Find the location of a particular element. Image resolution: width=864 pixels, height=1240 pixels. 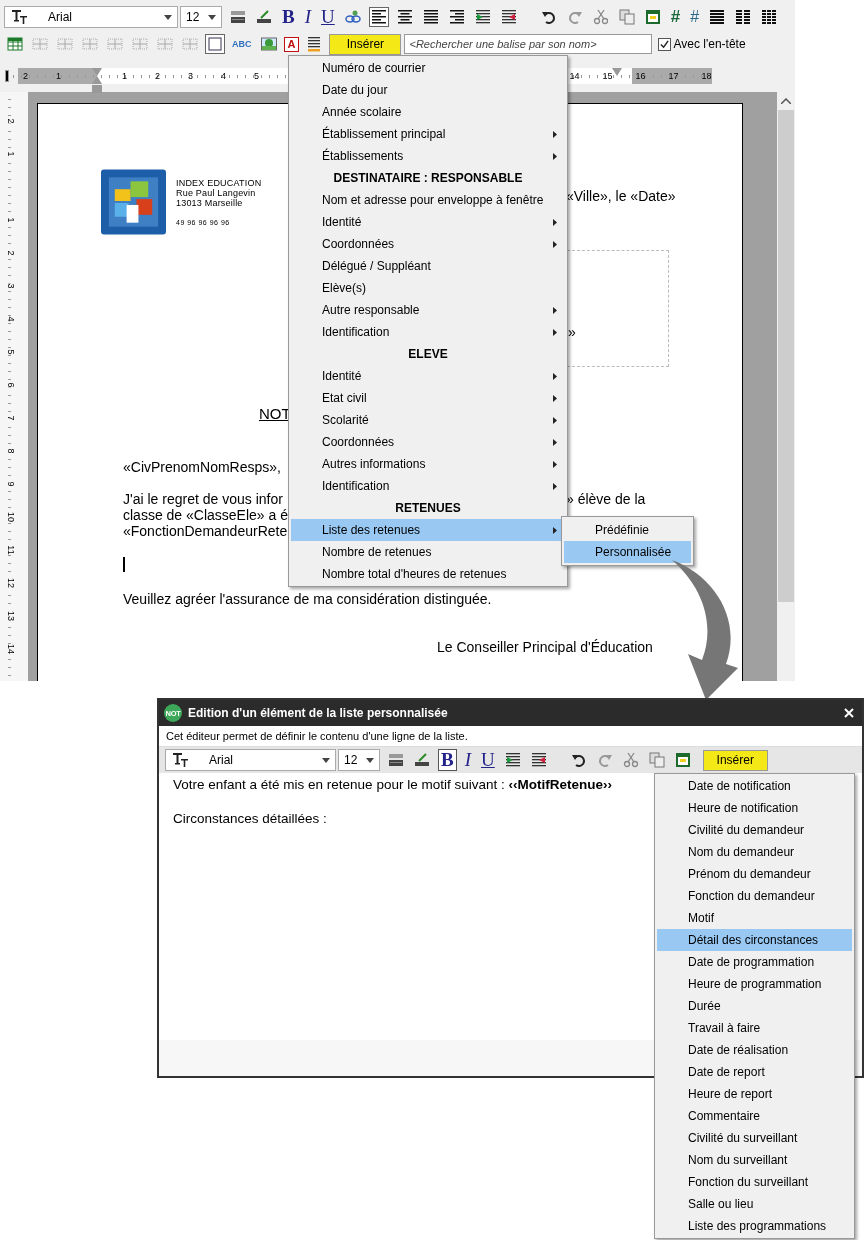

menu-item: Personnalisée is located at coordinates (627, 552).